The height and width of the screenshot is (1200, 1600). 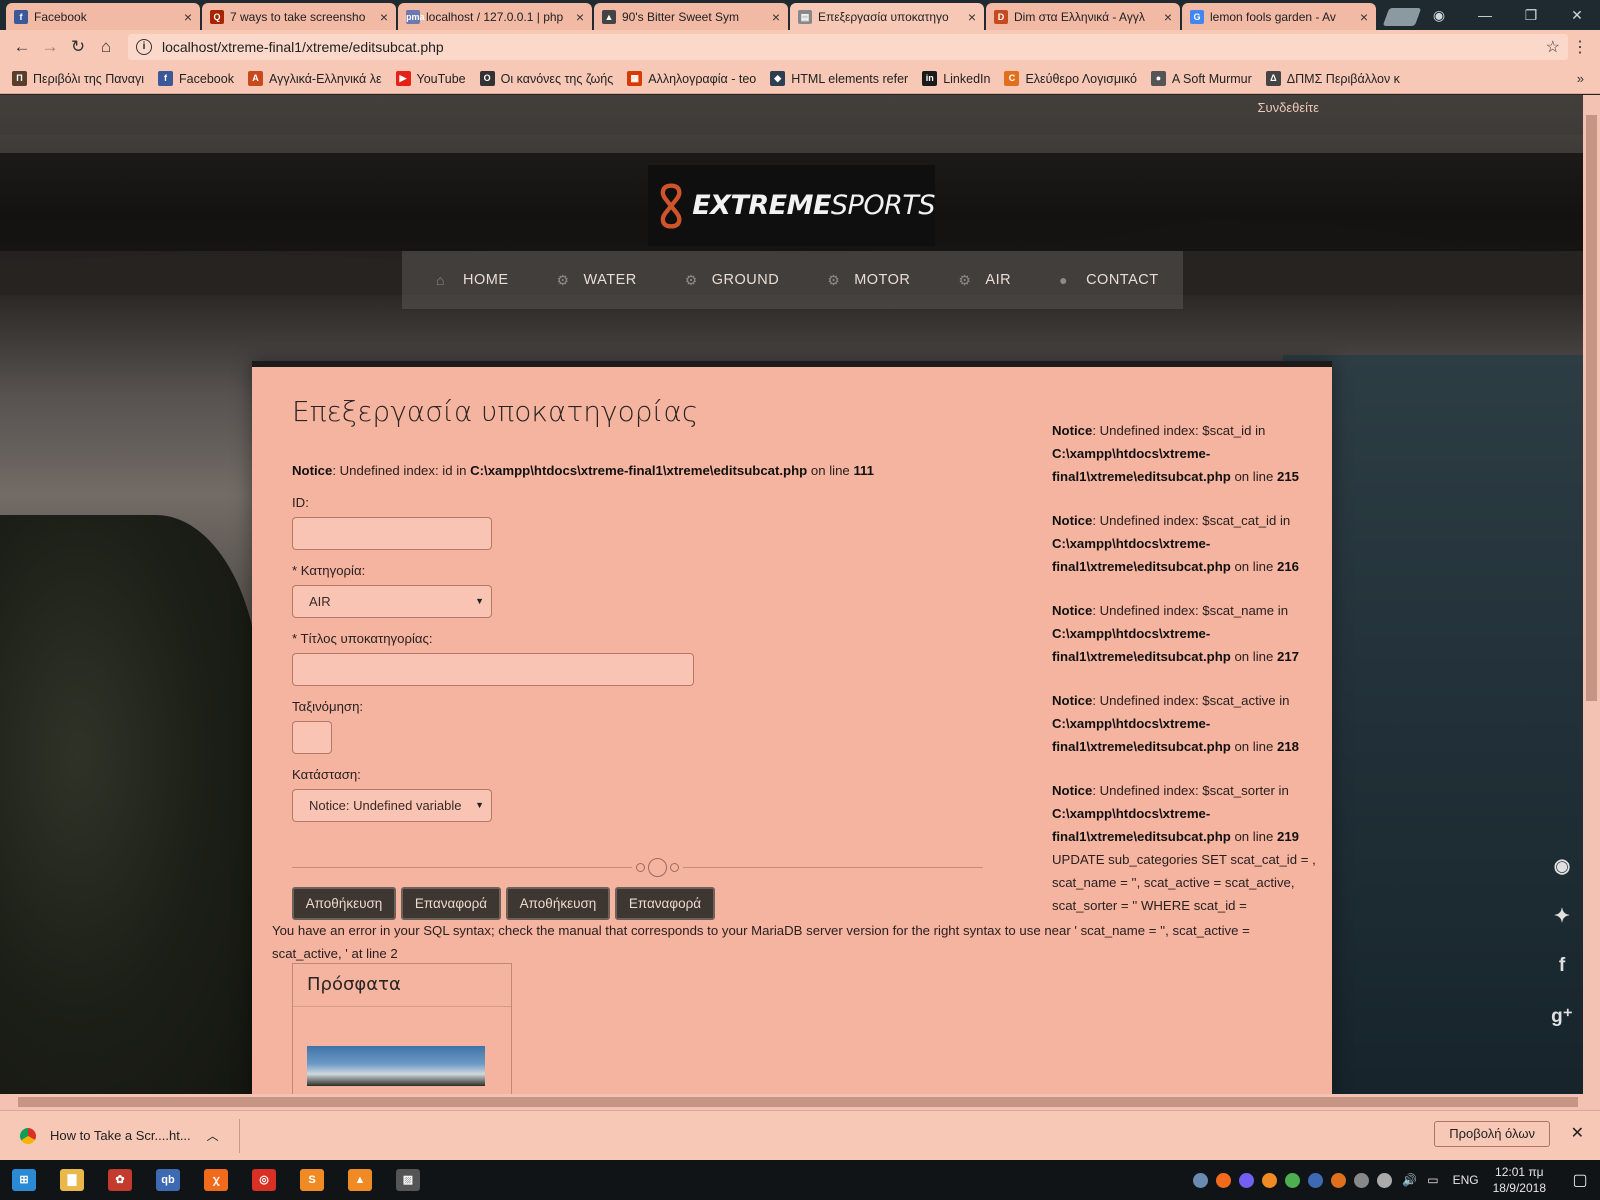 What do you see at coordinates (1531, 15) in the screenshot?
I see `maximize-button: ❐` at bounding box center [1531, 15].